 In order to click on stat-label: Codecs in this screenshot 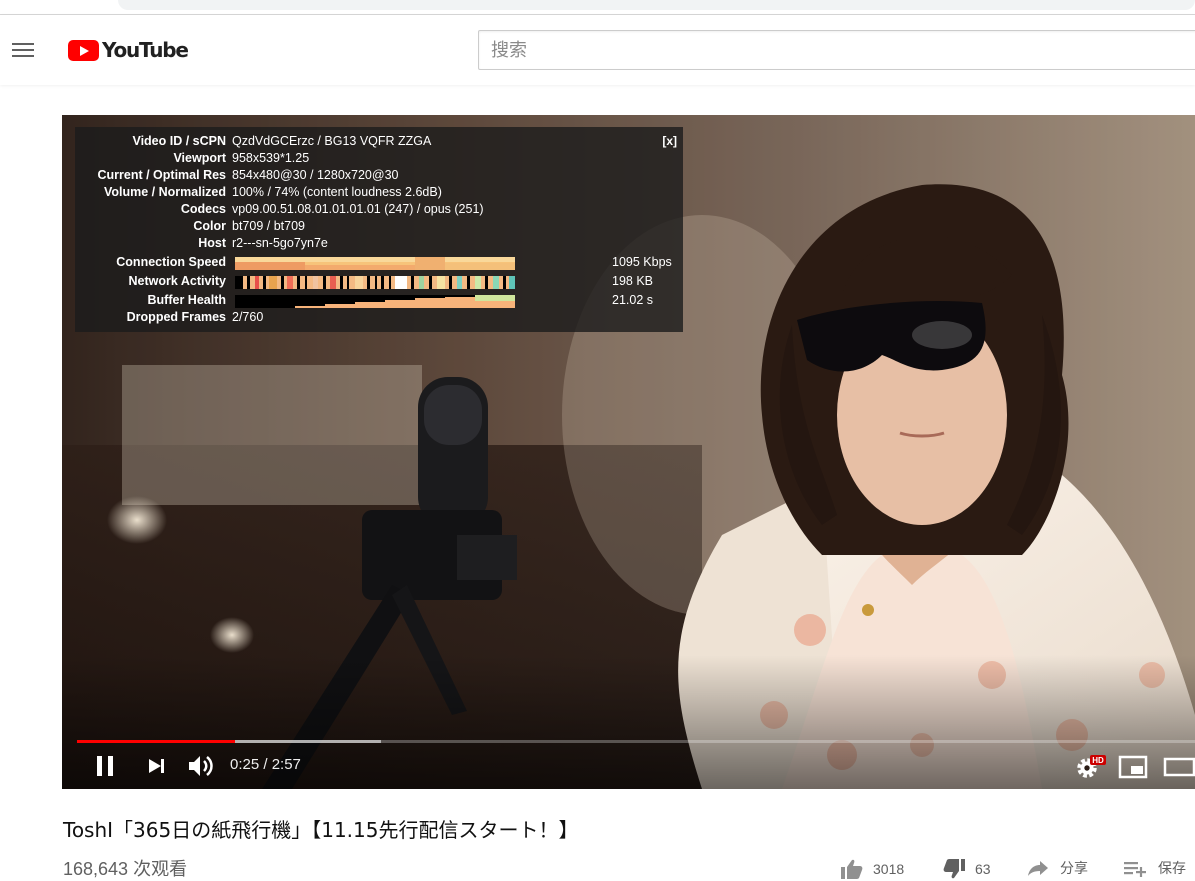, I will do `click(203, 209)`.